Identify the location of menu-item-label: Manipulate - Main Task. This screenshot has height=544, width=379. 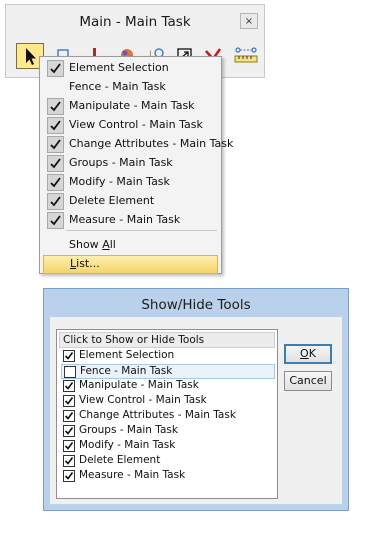
(132, 105).